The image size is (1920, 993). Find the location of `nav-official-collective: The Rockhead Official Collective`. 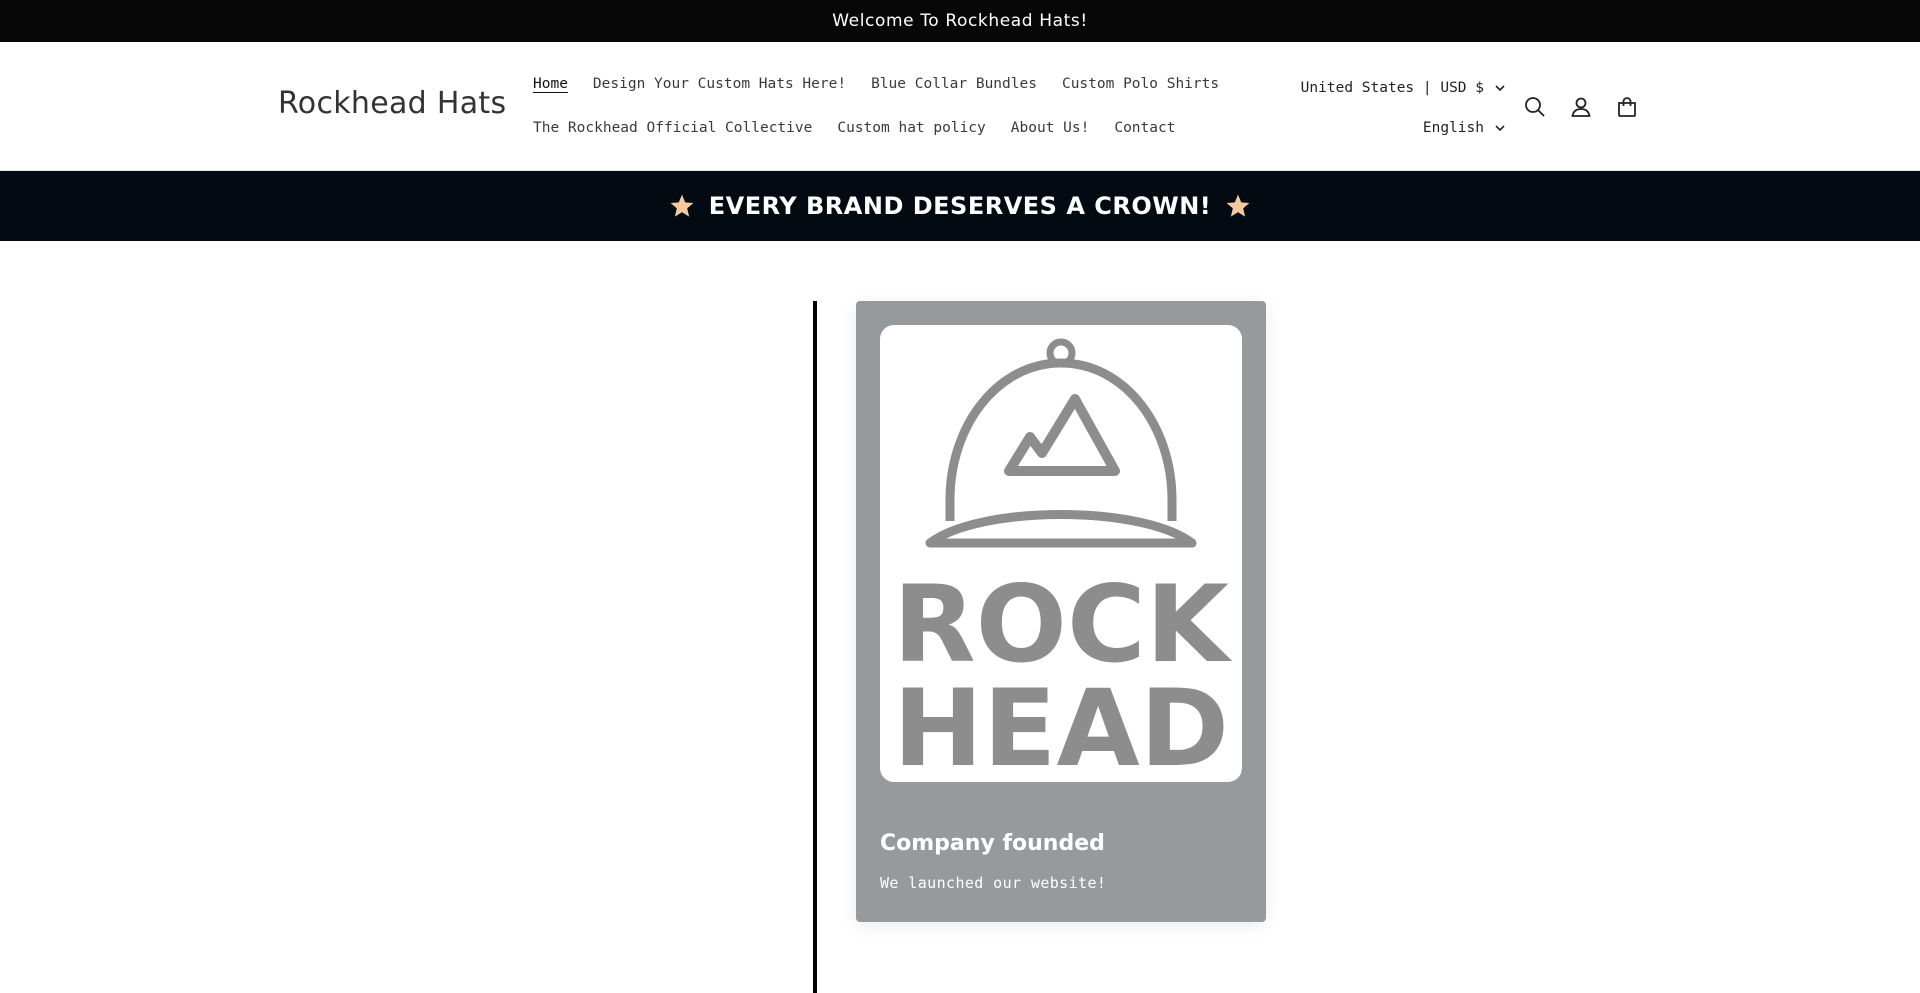

nav-official-collective: The Rockhead Official Collective is located at coordinates (672, 128).